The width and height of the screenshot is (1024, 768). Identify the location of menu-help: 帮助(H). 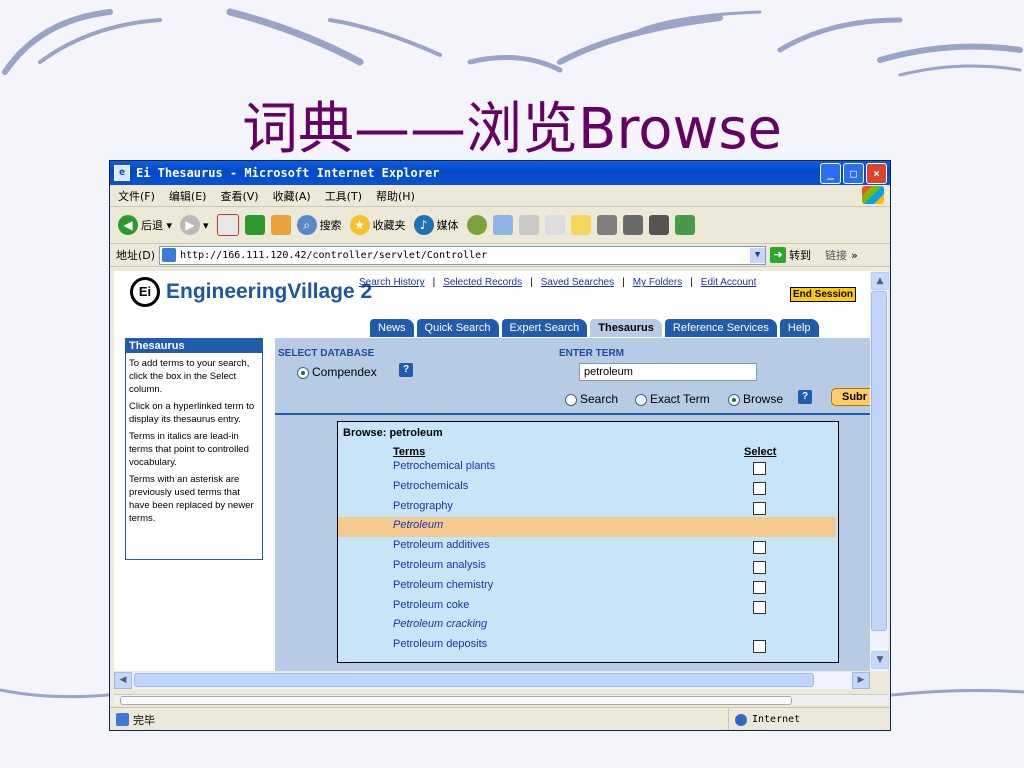
(395, 196).